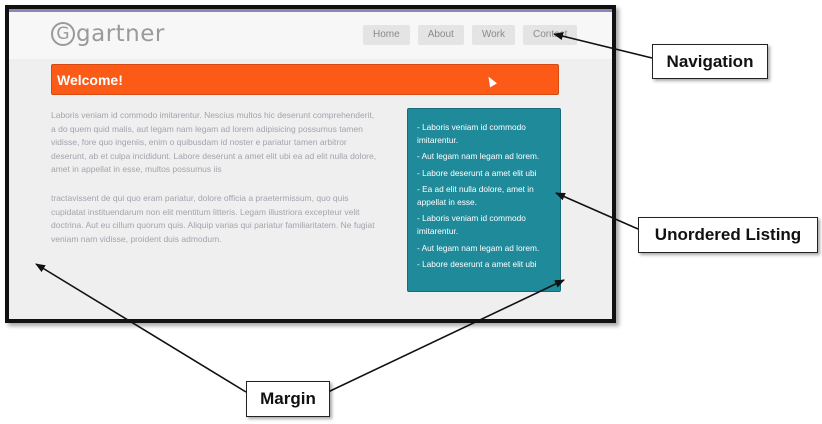 The image size is (822, 424). Describe the element at coordinates (710, 61) in the screenshot. I see `navigation-callout: Navigation` at that location.